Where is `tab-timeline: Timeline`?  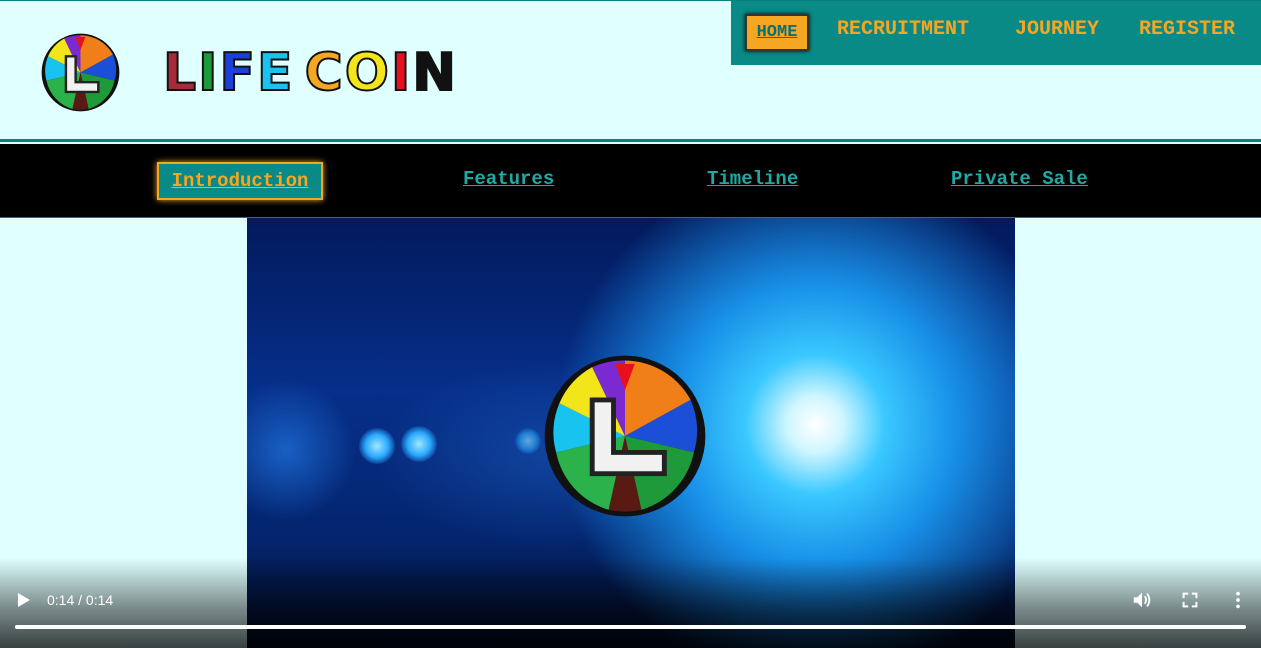
tab-timeline: Timeline is located at coordinates (752, 179).